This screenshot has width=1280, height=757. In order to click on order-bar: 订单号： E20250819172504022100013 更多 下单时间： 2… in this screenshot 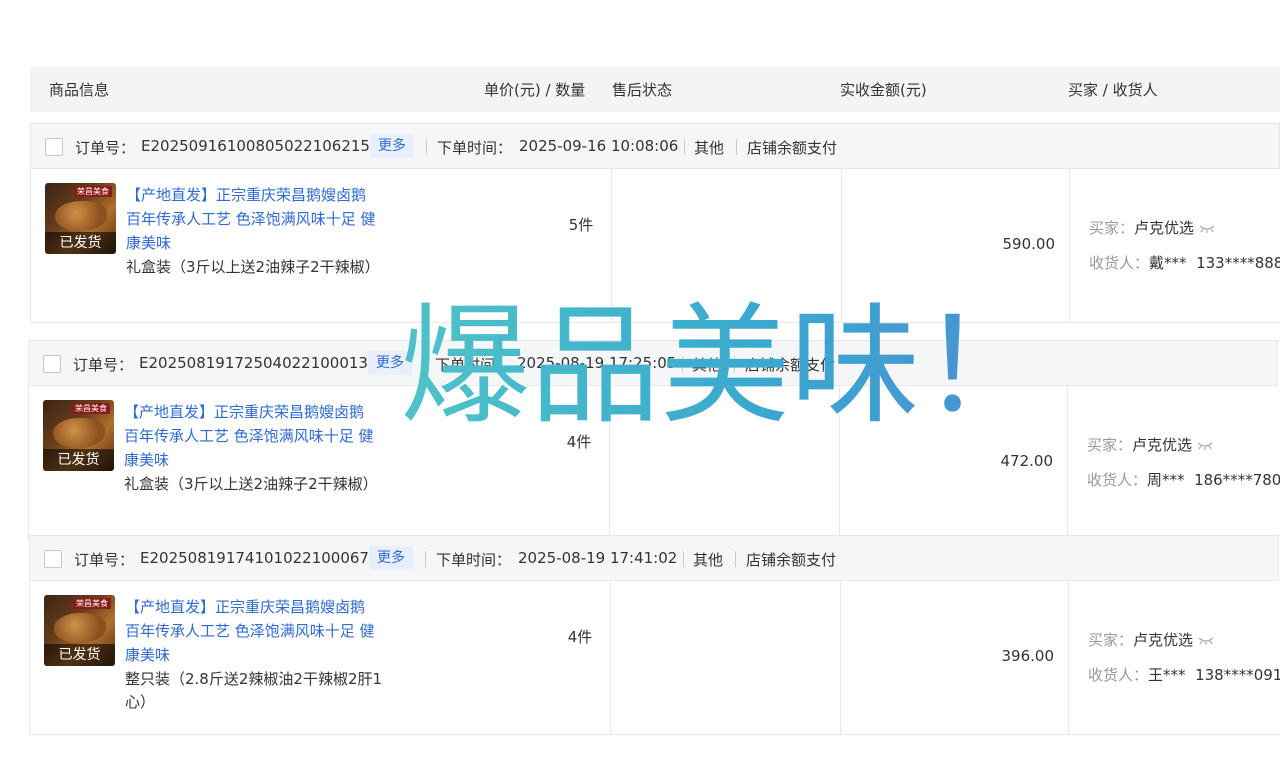, I will do `click(653, 363)`.